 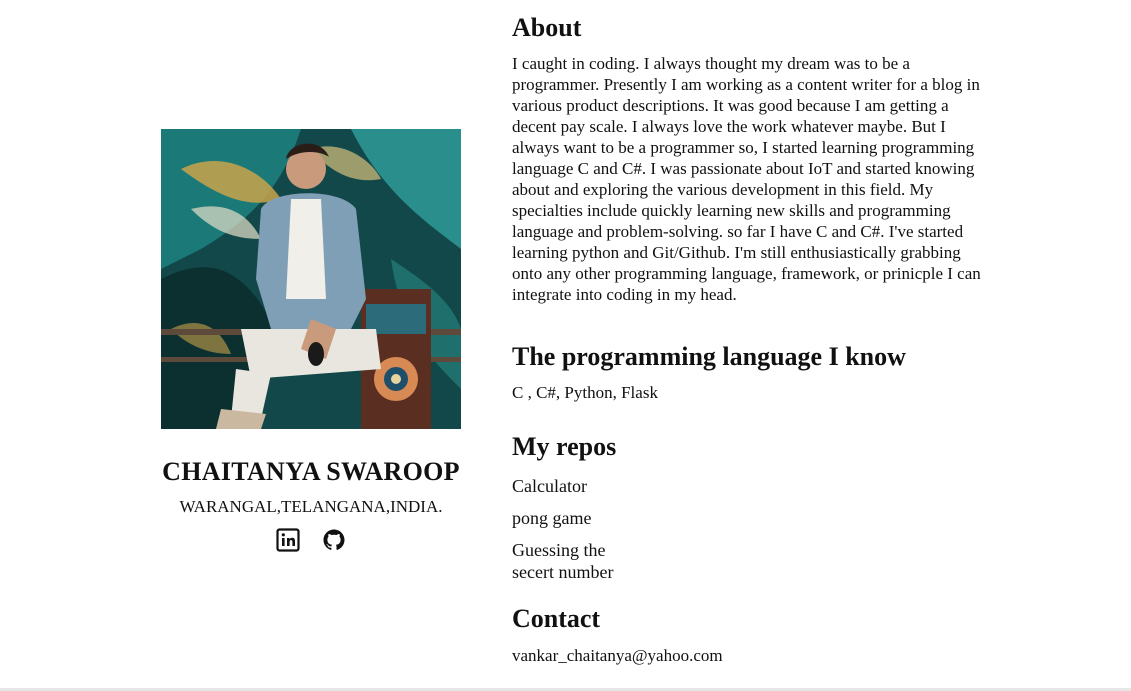 I want to click on profile-name: CHAITANYA SWAROOP, so click(x=311, y=471).